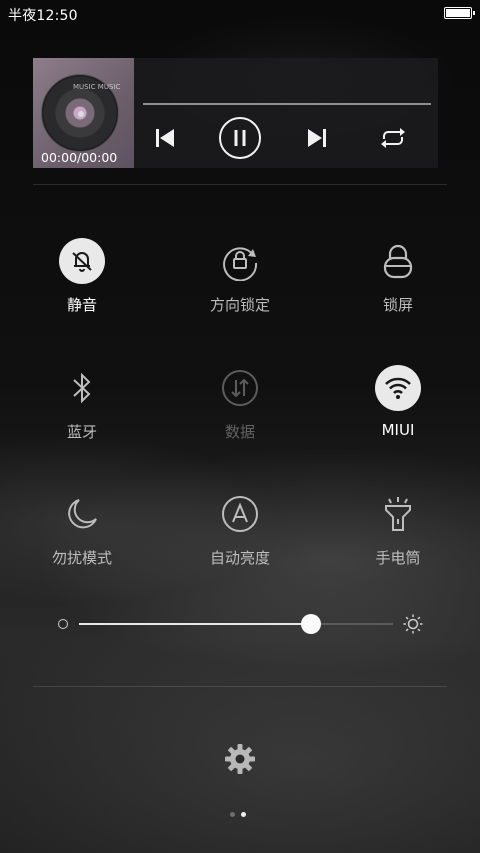 The image size is (480, 853). What do you see at coordinates (195, 624) in the screenshot?
I see `brightness-fill` at bounding box center [195, 624].